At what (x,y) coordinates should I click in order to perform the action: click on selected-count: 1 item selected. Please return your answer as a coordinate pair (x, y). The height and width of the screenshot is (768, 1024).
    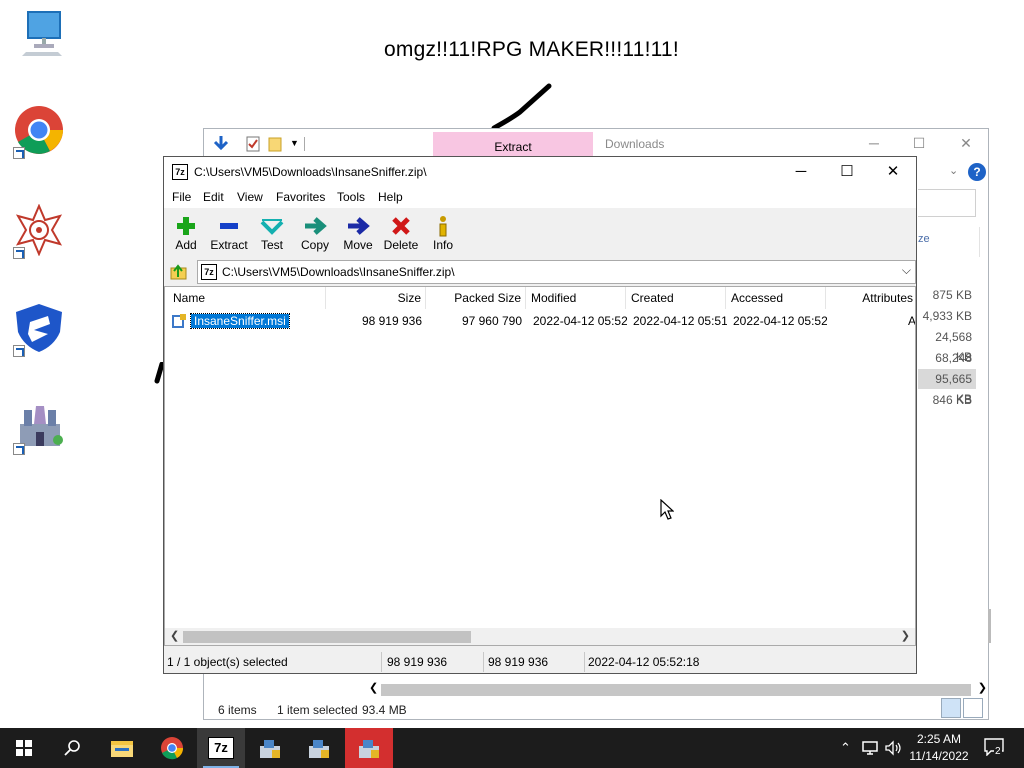
    Looking at the image, I should click on (317, 710).